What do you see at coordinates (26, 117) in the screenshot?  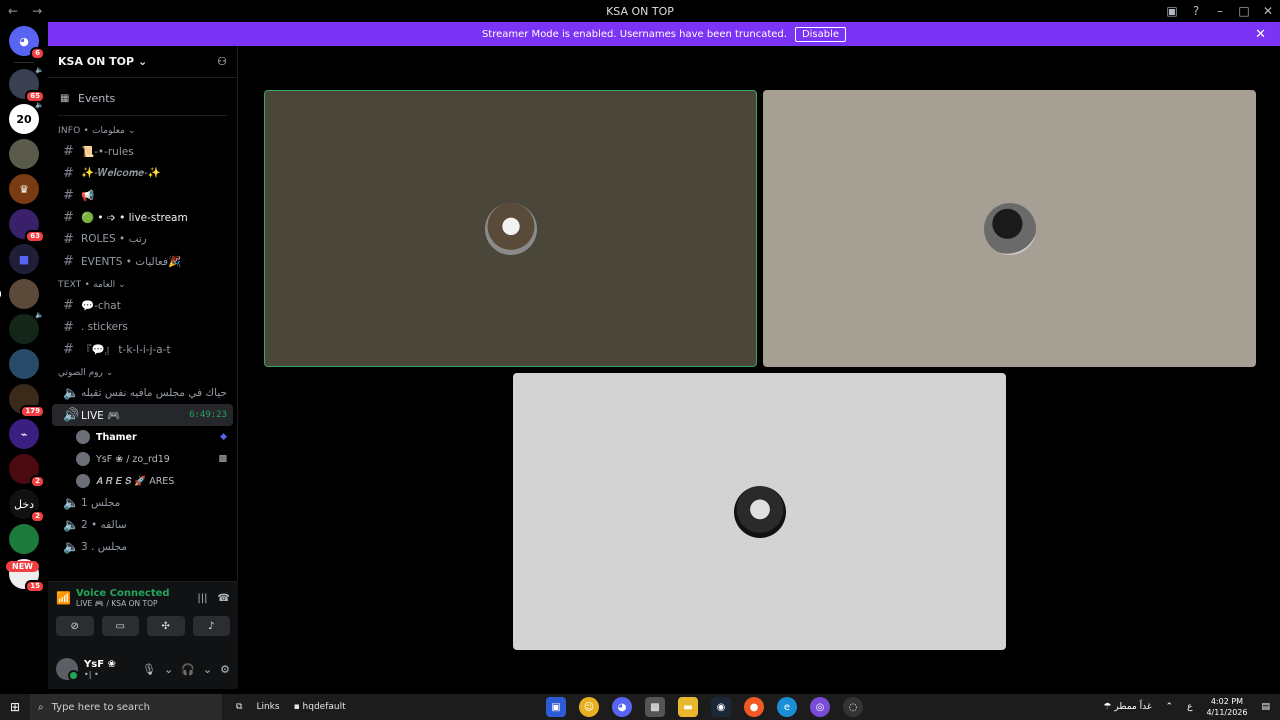 I see `server-icon: 20 🔈` at bounding box center [26, 117].